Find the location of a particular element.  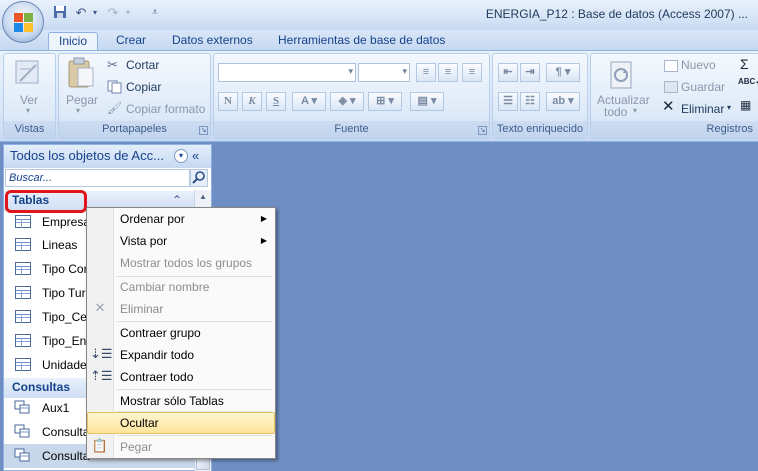

nav-item-label: Tipo Turb is located at coordinates (67, 293).